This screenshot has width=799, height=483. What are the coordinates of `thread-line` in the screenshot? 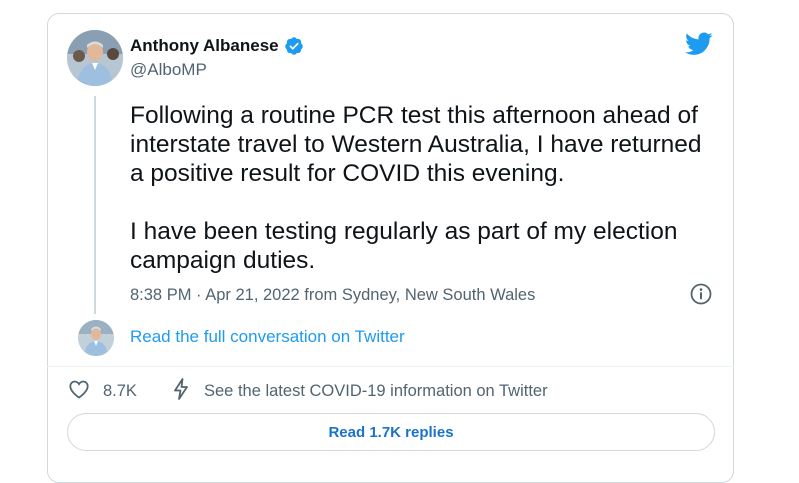 It's located at (95, 205).